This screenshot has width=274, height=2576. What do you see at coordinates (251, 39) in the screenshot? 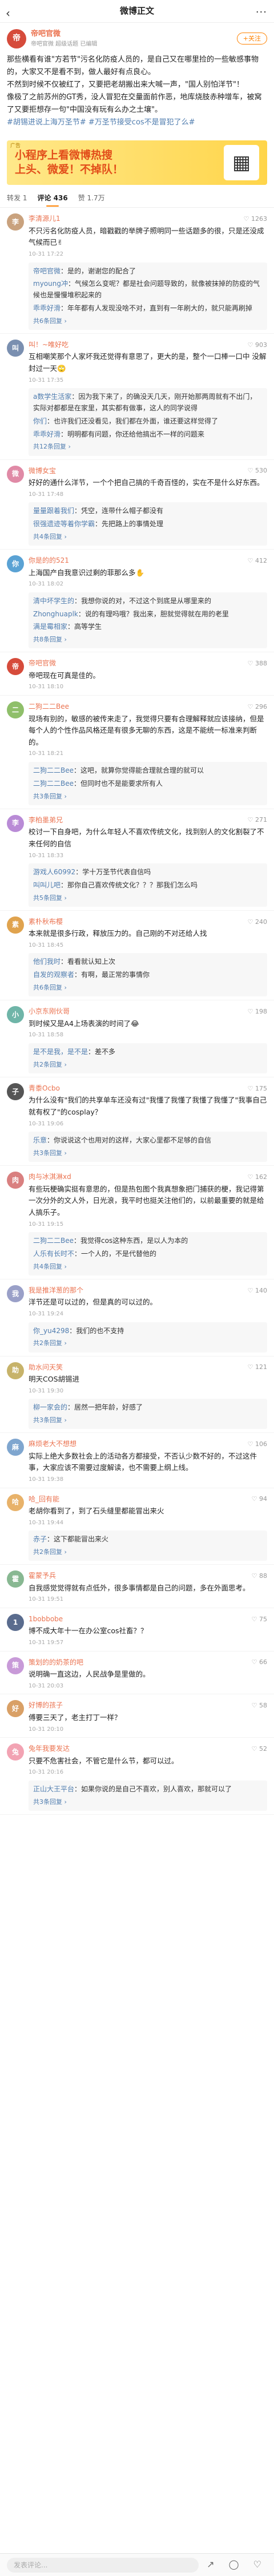
I see `follow-button: +关注` at bounding box center [251, 39].